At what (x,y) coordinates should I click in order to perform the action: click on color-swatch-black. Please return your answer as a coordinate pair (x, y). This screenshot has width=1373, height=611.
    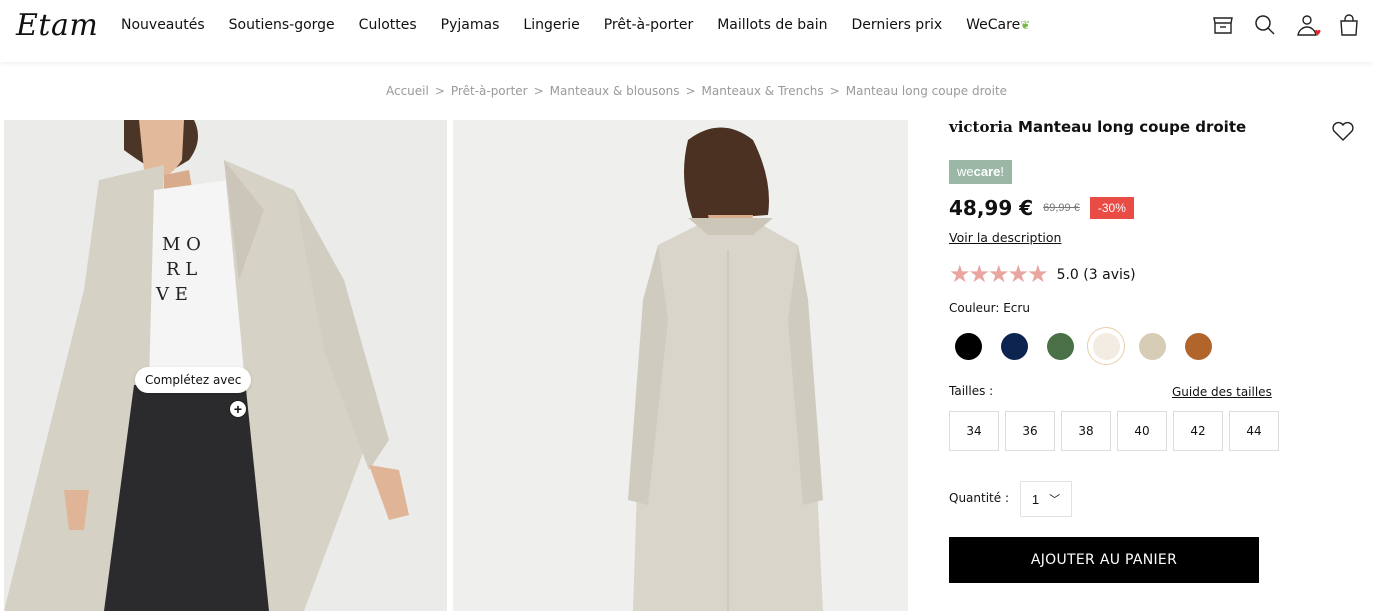
    Looking at the image, I should click on (968, 346).